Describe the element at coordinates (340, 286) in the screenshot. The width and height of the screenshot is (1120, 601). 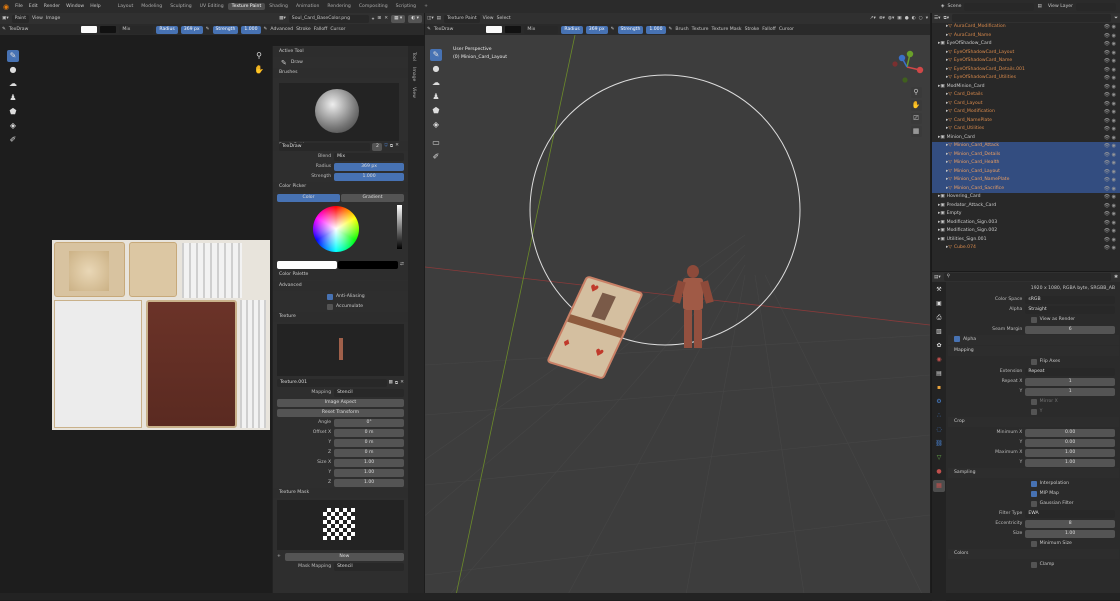
I see `advanced-header: Advanced` at that location.